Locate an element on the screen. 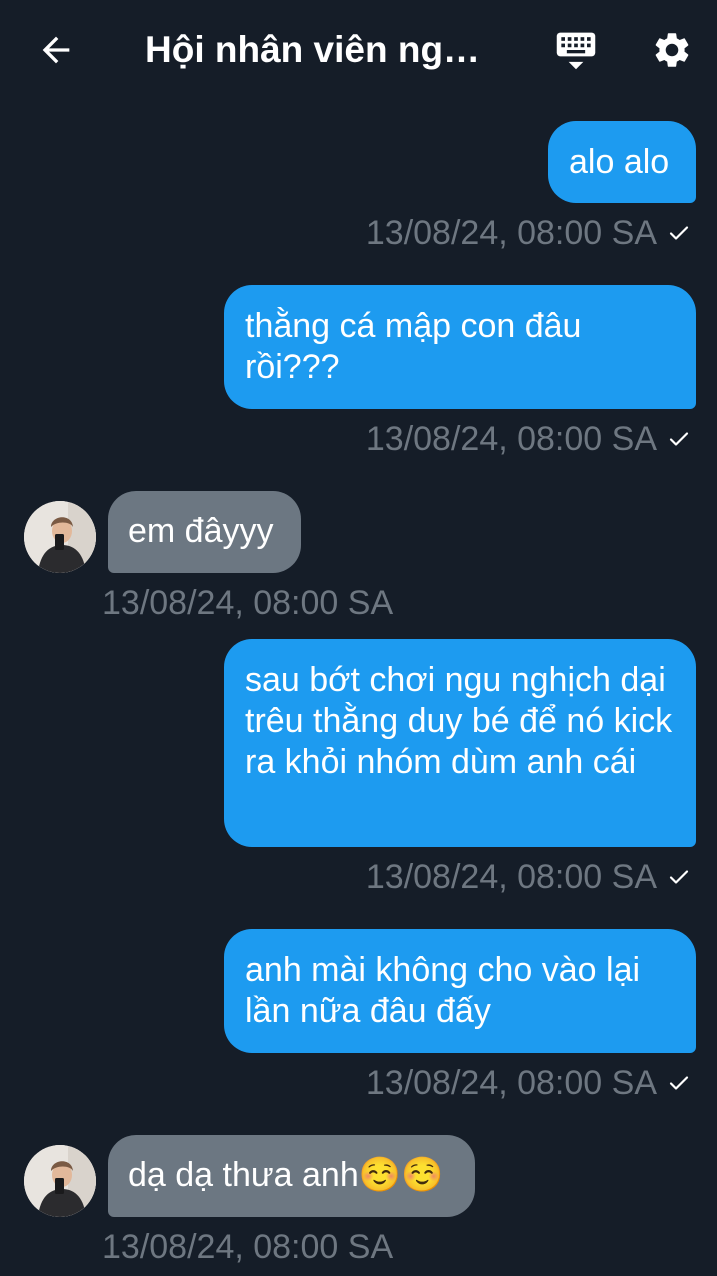 The width and height of the screenshot is (717, 1276). message-text: thằng cá mập con đâu rồi??? is located at coordinates (413, 346).